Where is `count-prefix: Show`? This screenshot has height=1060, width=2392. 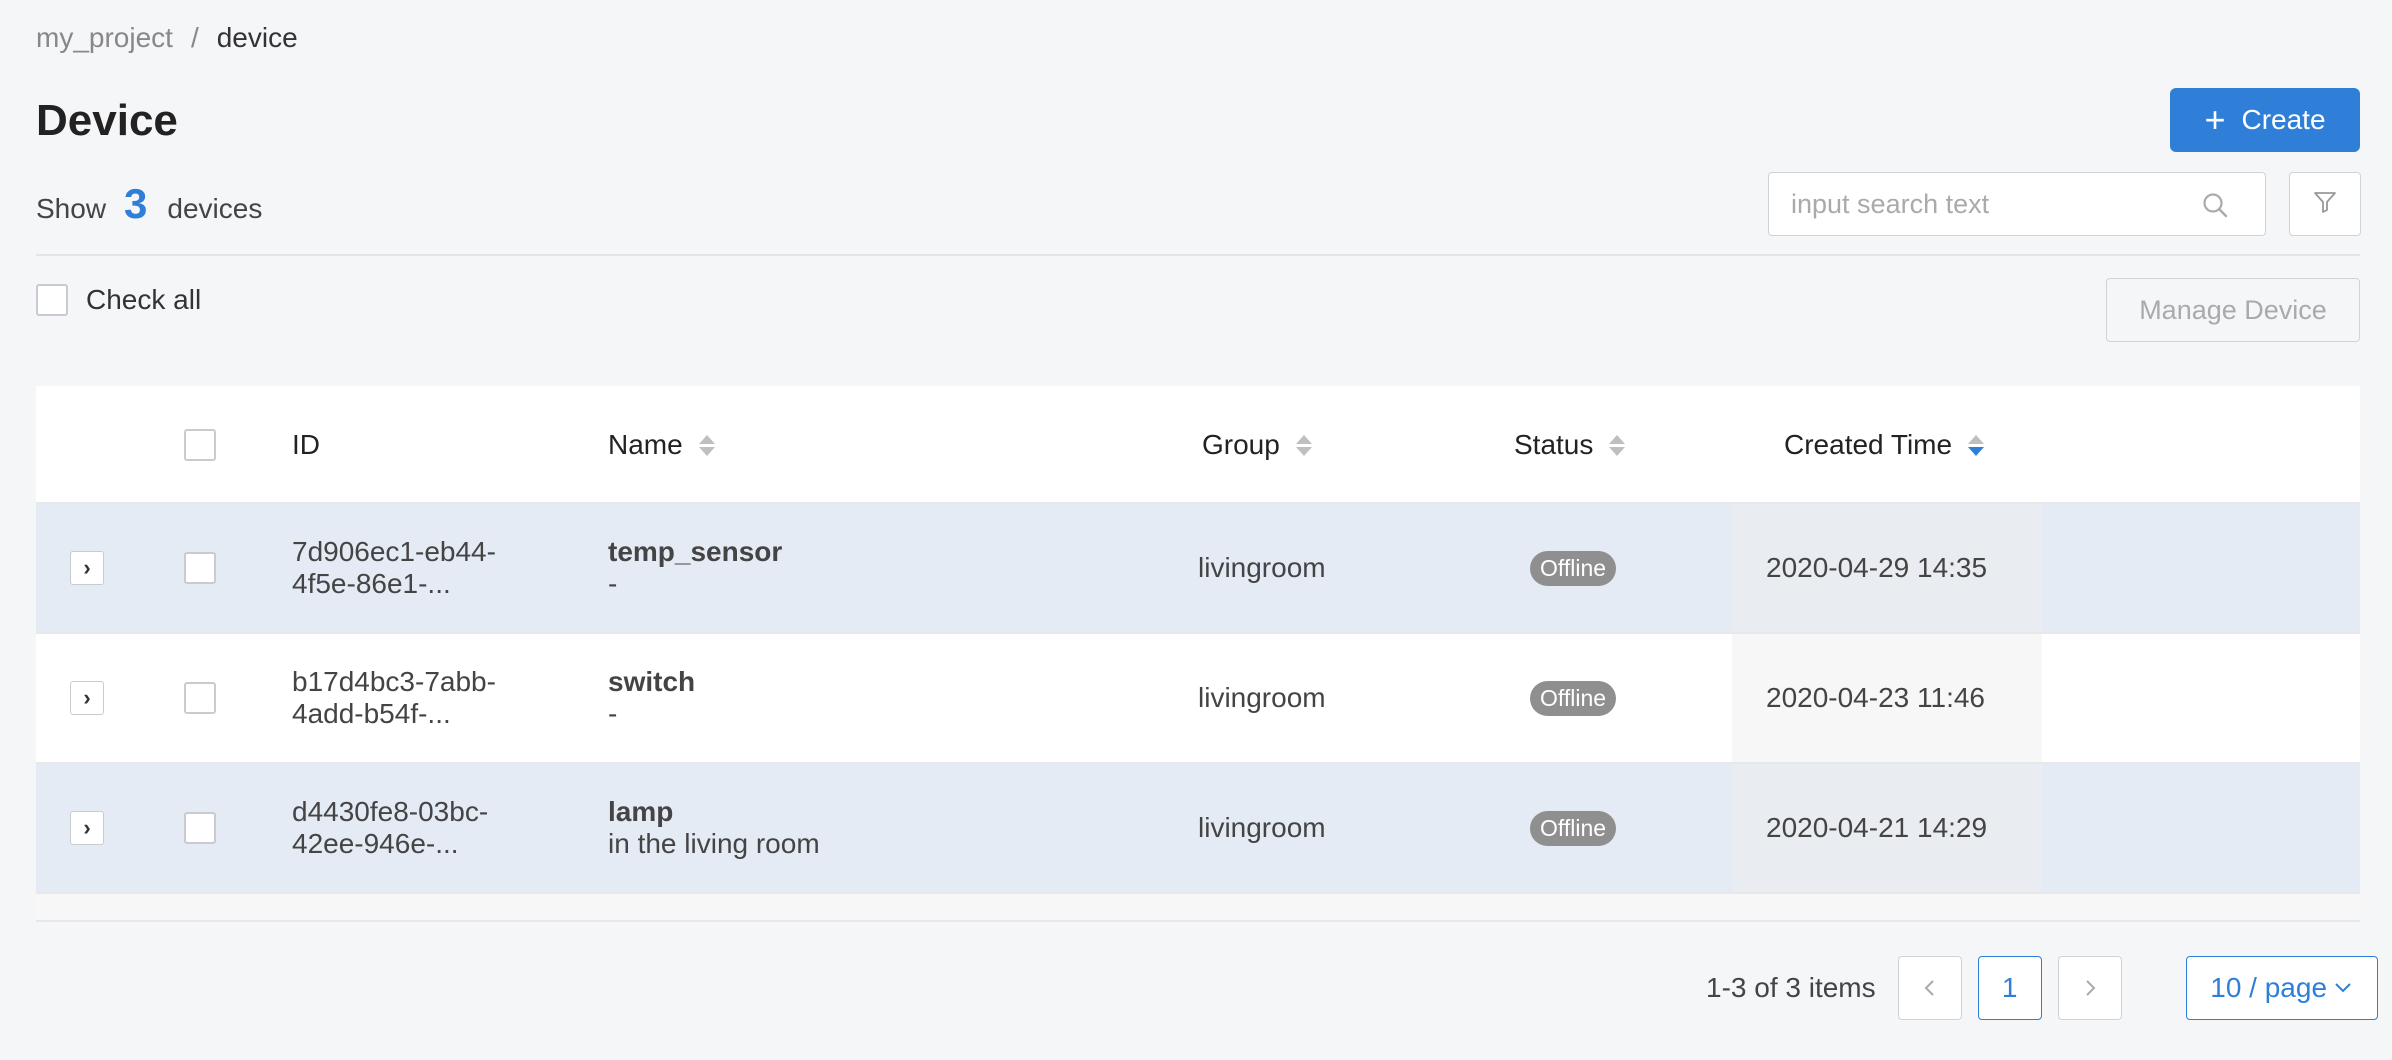 count-prefix: Show is located at coordinates (71, 208).